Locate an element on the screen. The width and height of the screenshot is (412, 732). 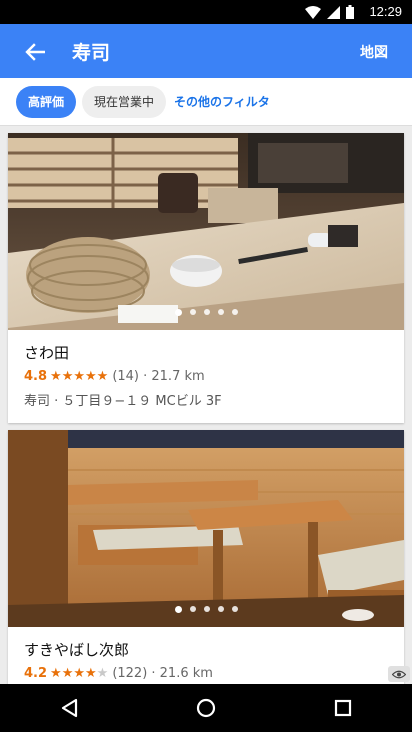
square-recents-icon is located at coordinates (343, 708).